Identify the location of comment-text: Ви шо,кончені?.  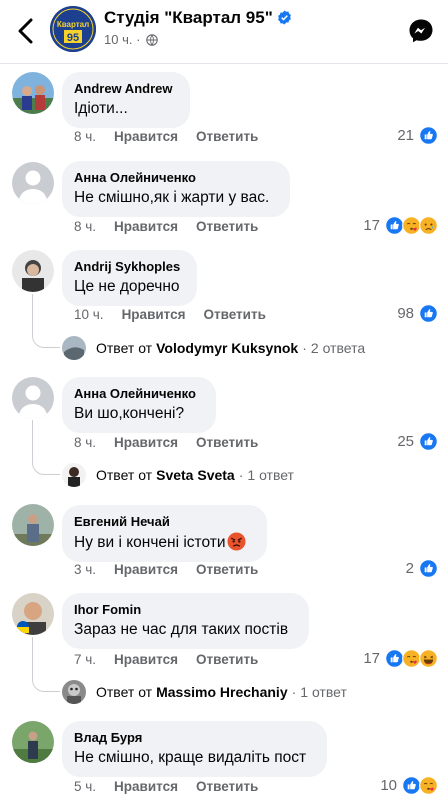
(129, 413).